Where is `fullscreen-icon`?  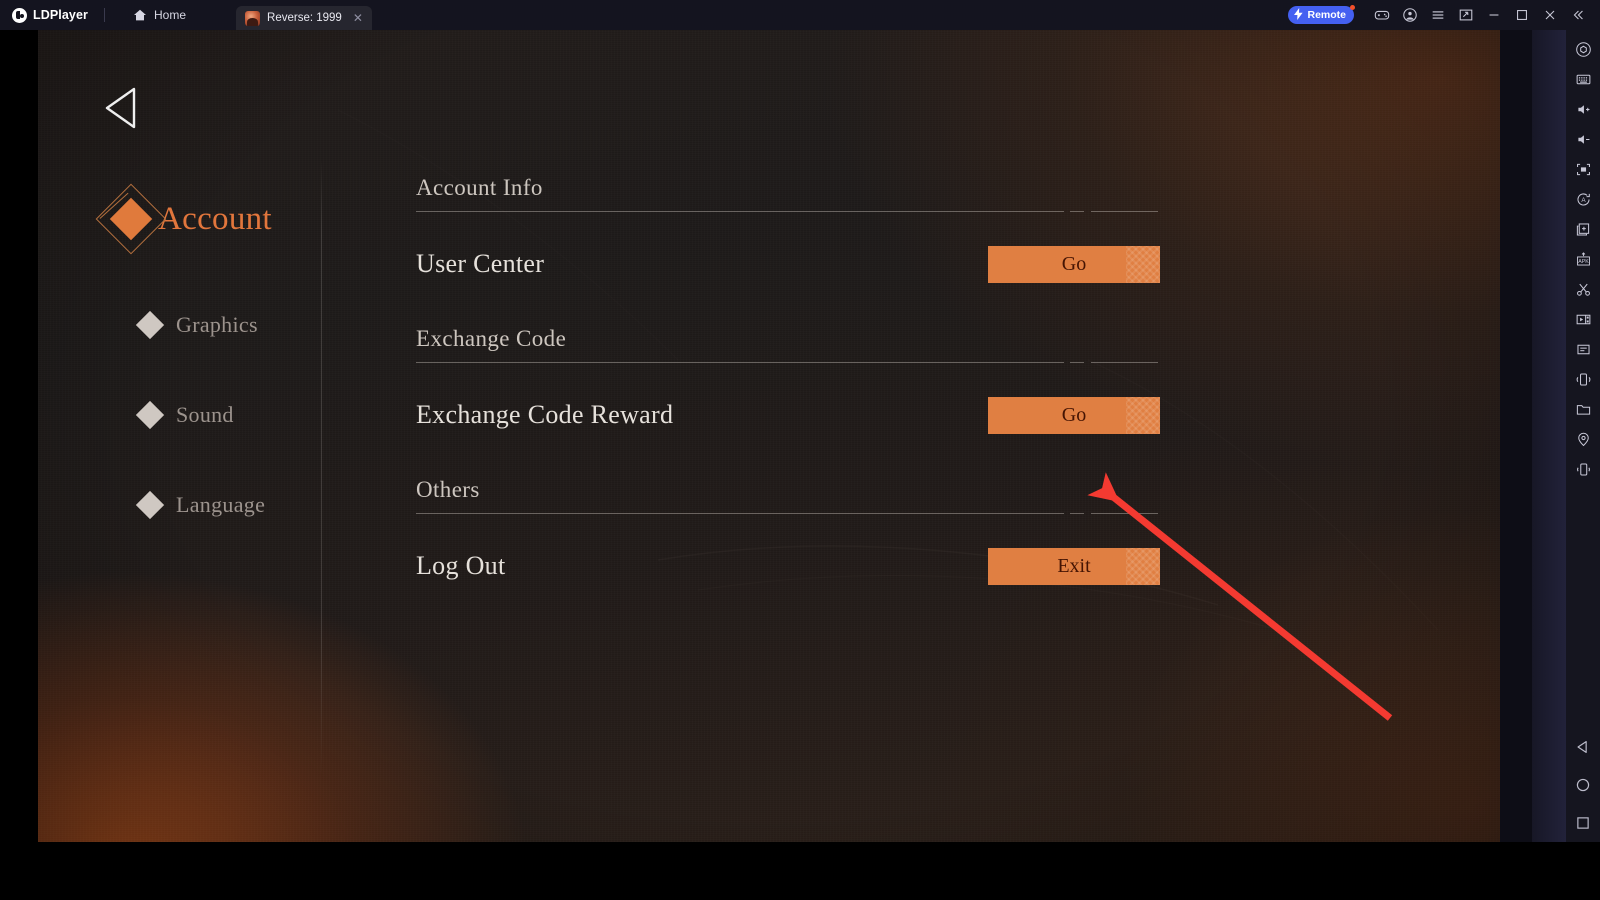
fullscreen-icon is located at coordinates (1583, 169).